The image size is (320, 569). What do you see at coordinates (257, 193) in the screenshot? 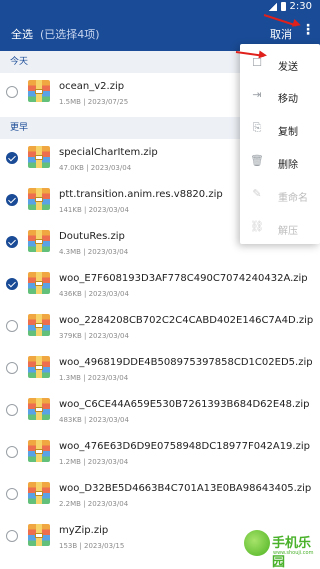
I see `rename-icon: ✎` at bounding box center [257, 193].